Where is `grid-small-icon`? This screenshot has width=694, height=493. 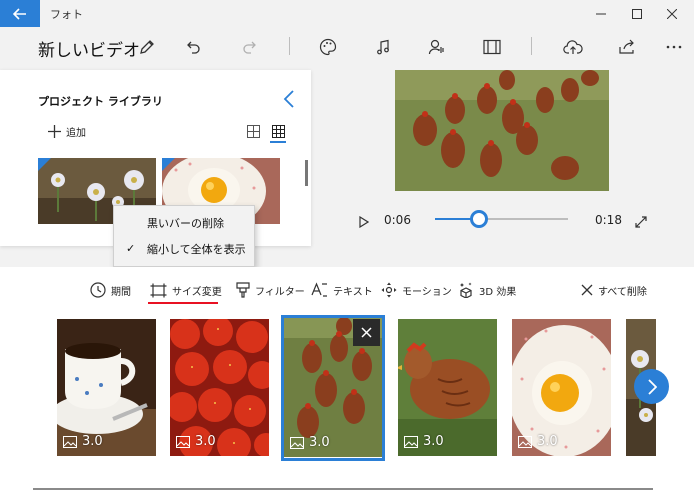
grid-small-icon is located at coordinates (253, 131).